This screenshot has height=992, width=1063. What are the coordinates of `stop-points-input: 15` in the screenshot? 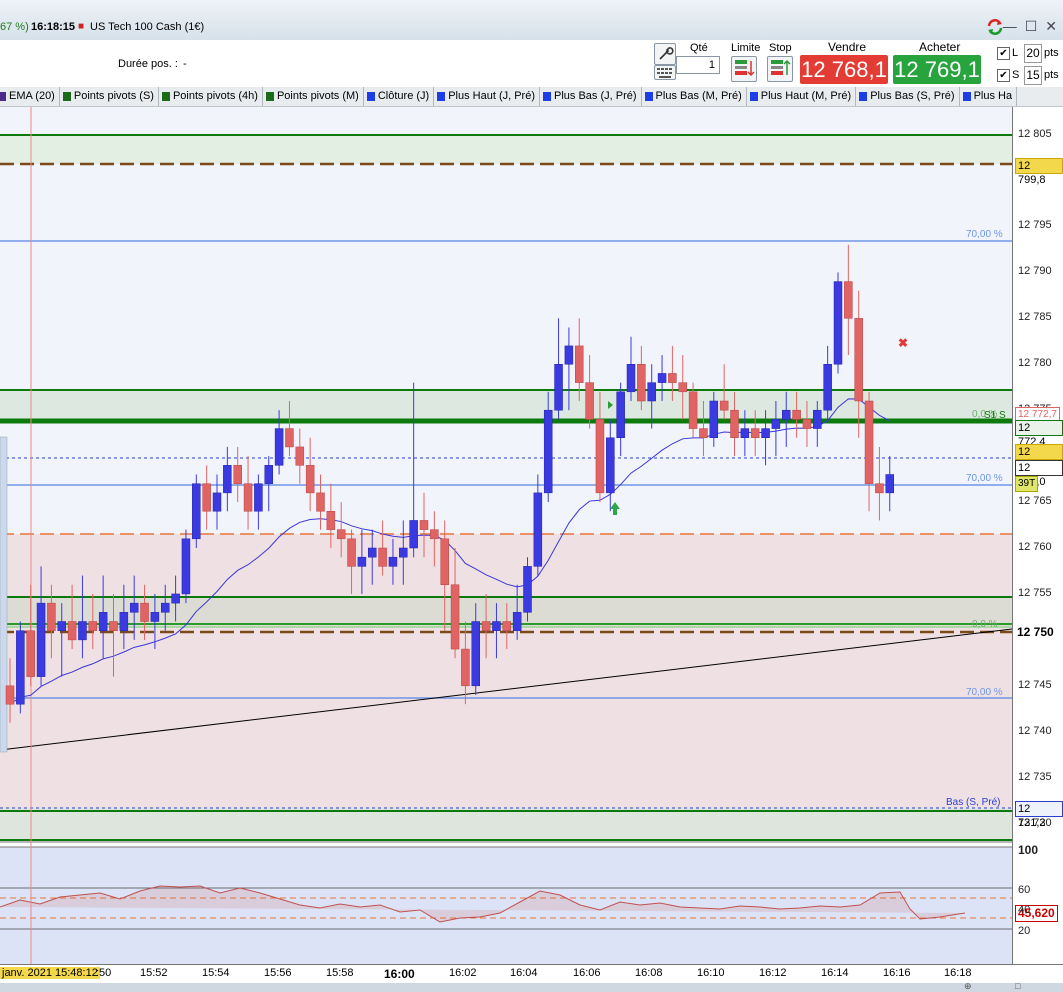 It's located at (1033, 75).